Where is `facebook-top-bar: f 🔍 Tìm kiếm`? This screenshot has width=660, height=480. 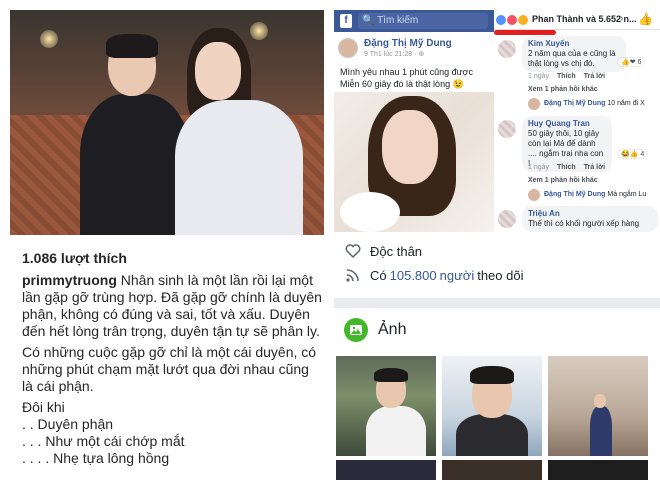
facebook-top-bar: f 🔍 Tìm kiếm is located at coordinates (414, 21).